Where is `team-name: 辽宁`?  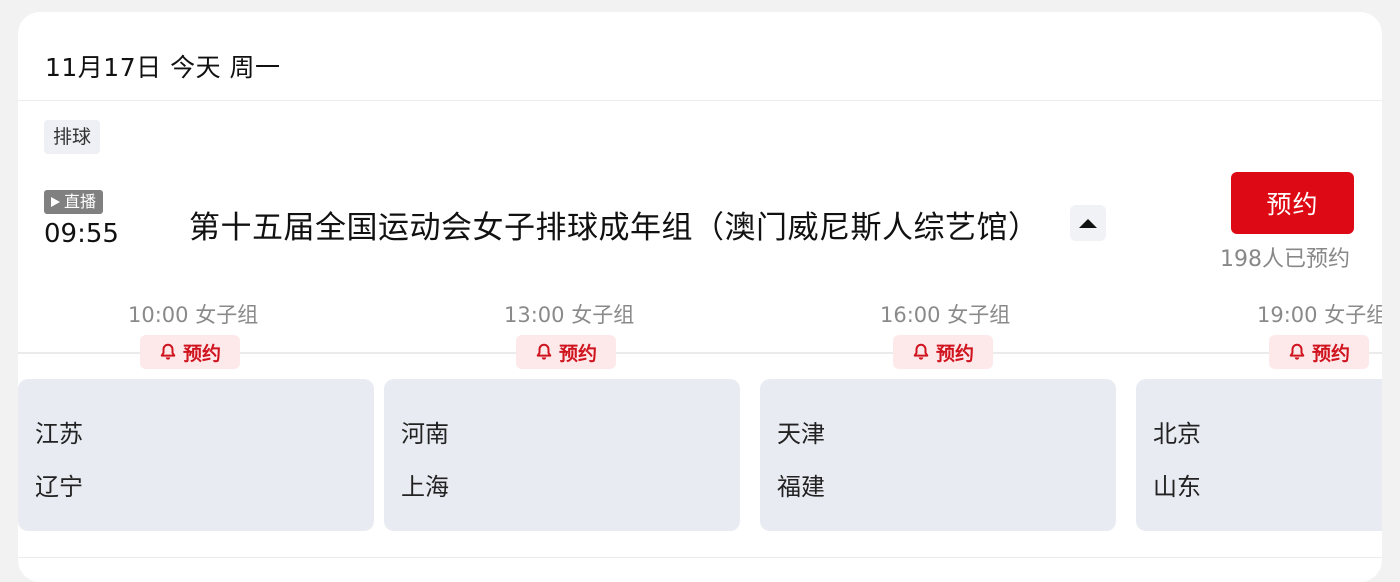
team-name: 辽宁 is located at coordinates (59, 487).